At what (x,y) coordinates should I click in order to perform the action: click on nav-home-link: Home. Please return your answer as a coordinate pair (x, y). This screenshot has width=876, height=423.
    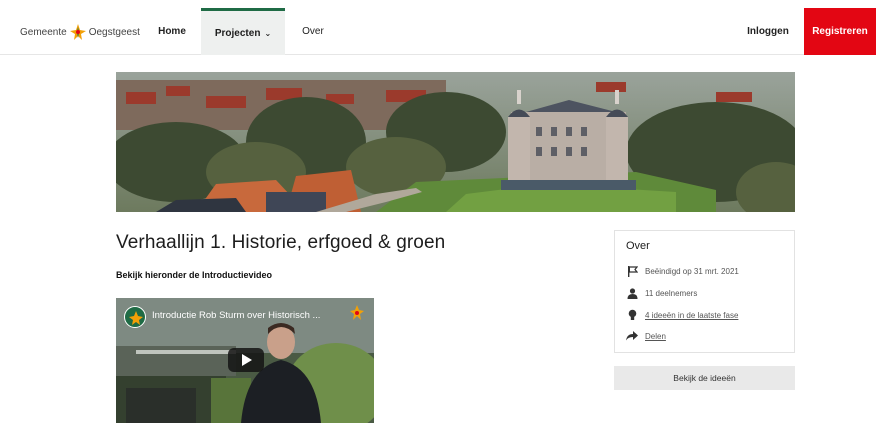
    Looking at the image, I should click on (172, 31).